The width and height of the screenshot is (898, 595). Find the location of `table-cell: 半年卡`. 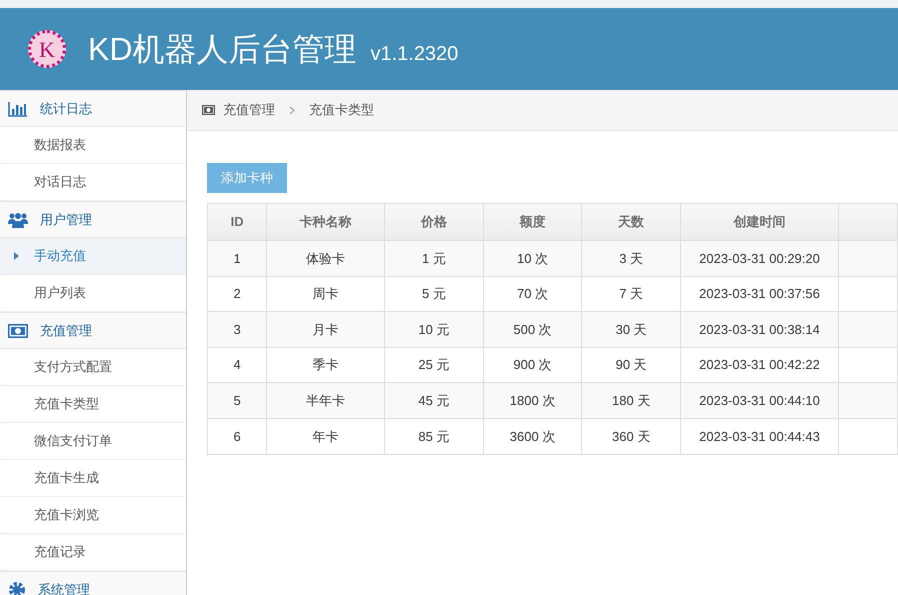

table-cell: 半年卡 is located at coordinates (325, 400).